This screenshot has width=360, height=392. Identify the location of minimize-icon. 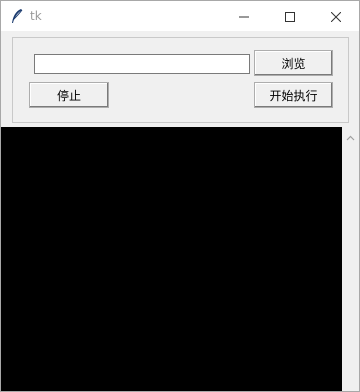
(244, 16).